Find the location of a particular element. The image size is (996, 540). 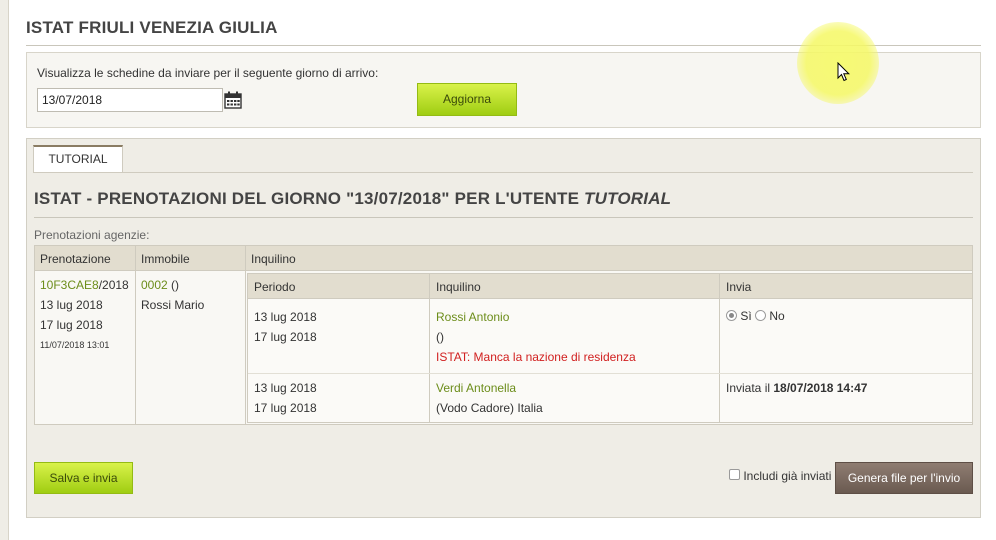

tenant-error-message: ISTAT: Manca la nazione di residenza is located at coordinates (536, 357).